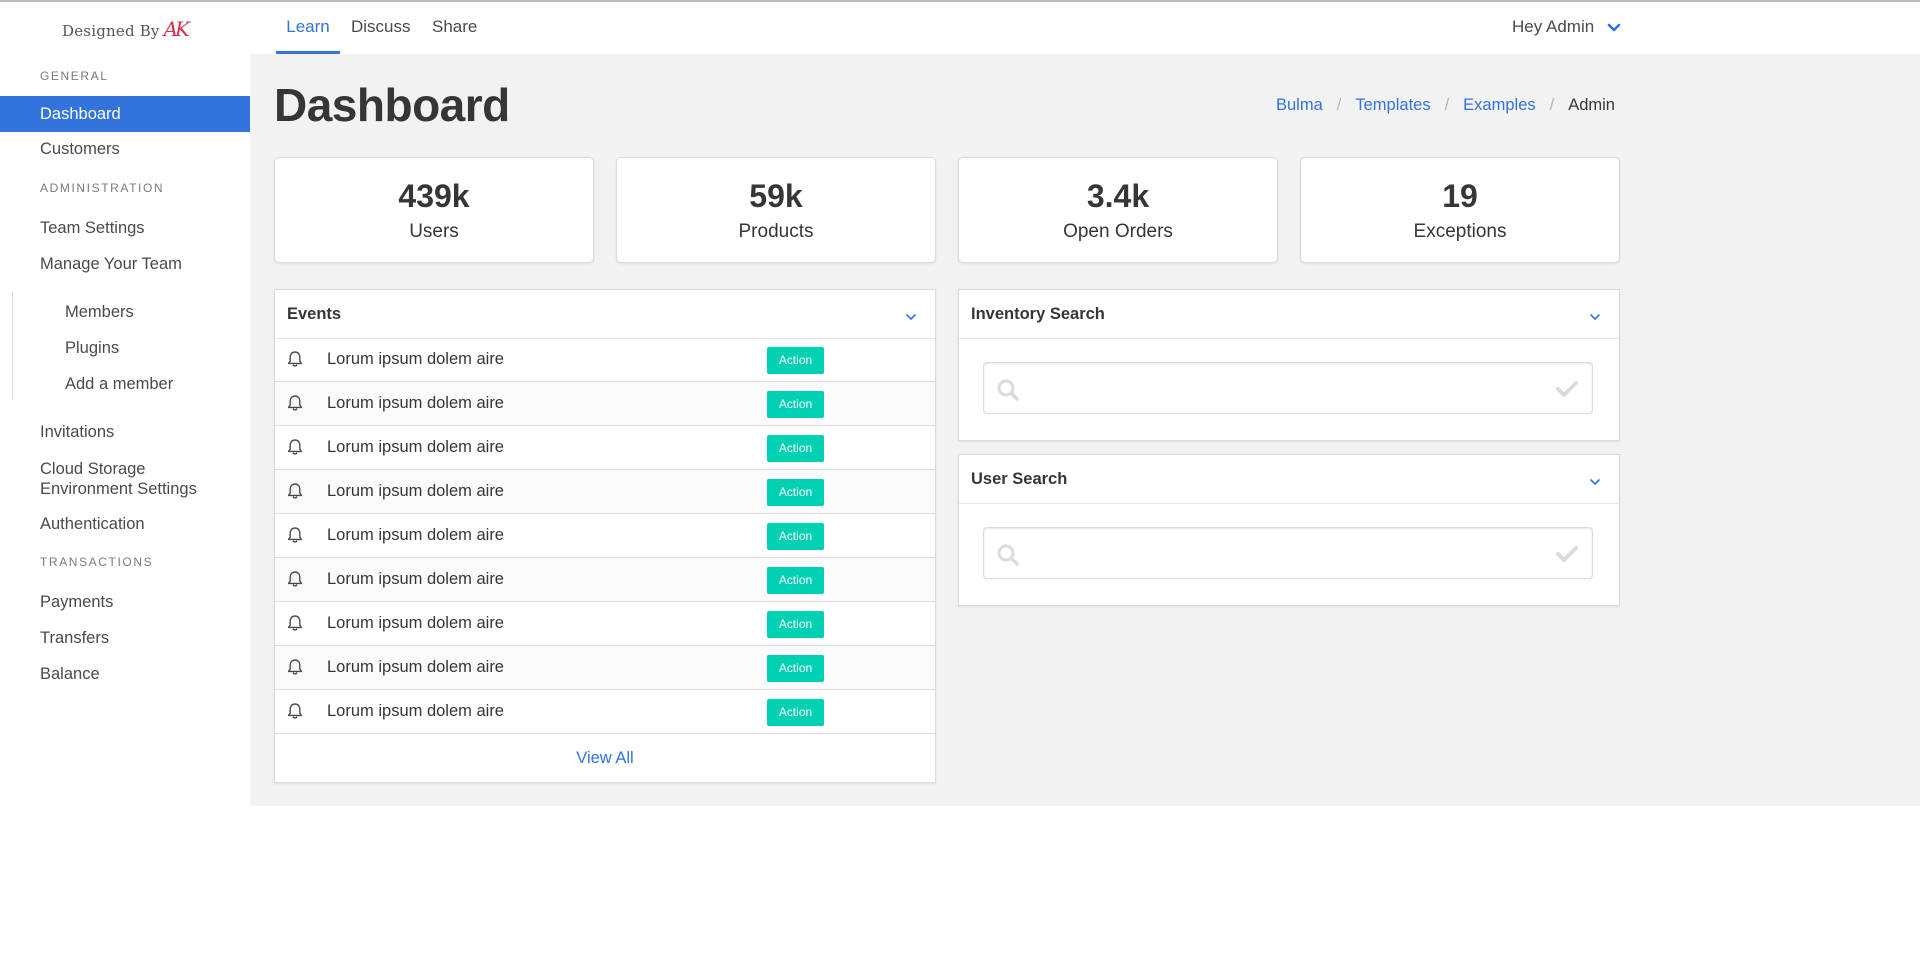 The width and height of the screenshot is (1920, 980). I want to click on sidebar-item-transfers: Transfers, so click(125, 638).